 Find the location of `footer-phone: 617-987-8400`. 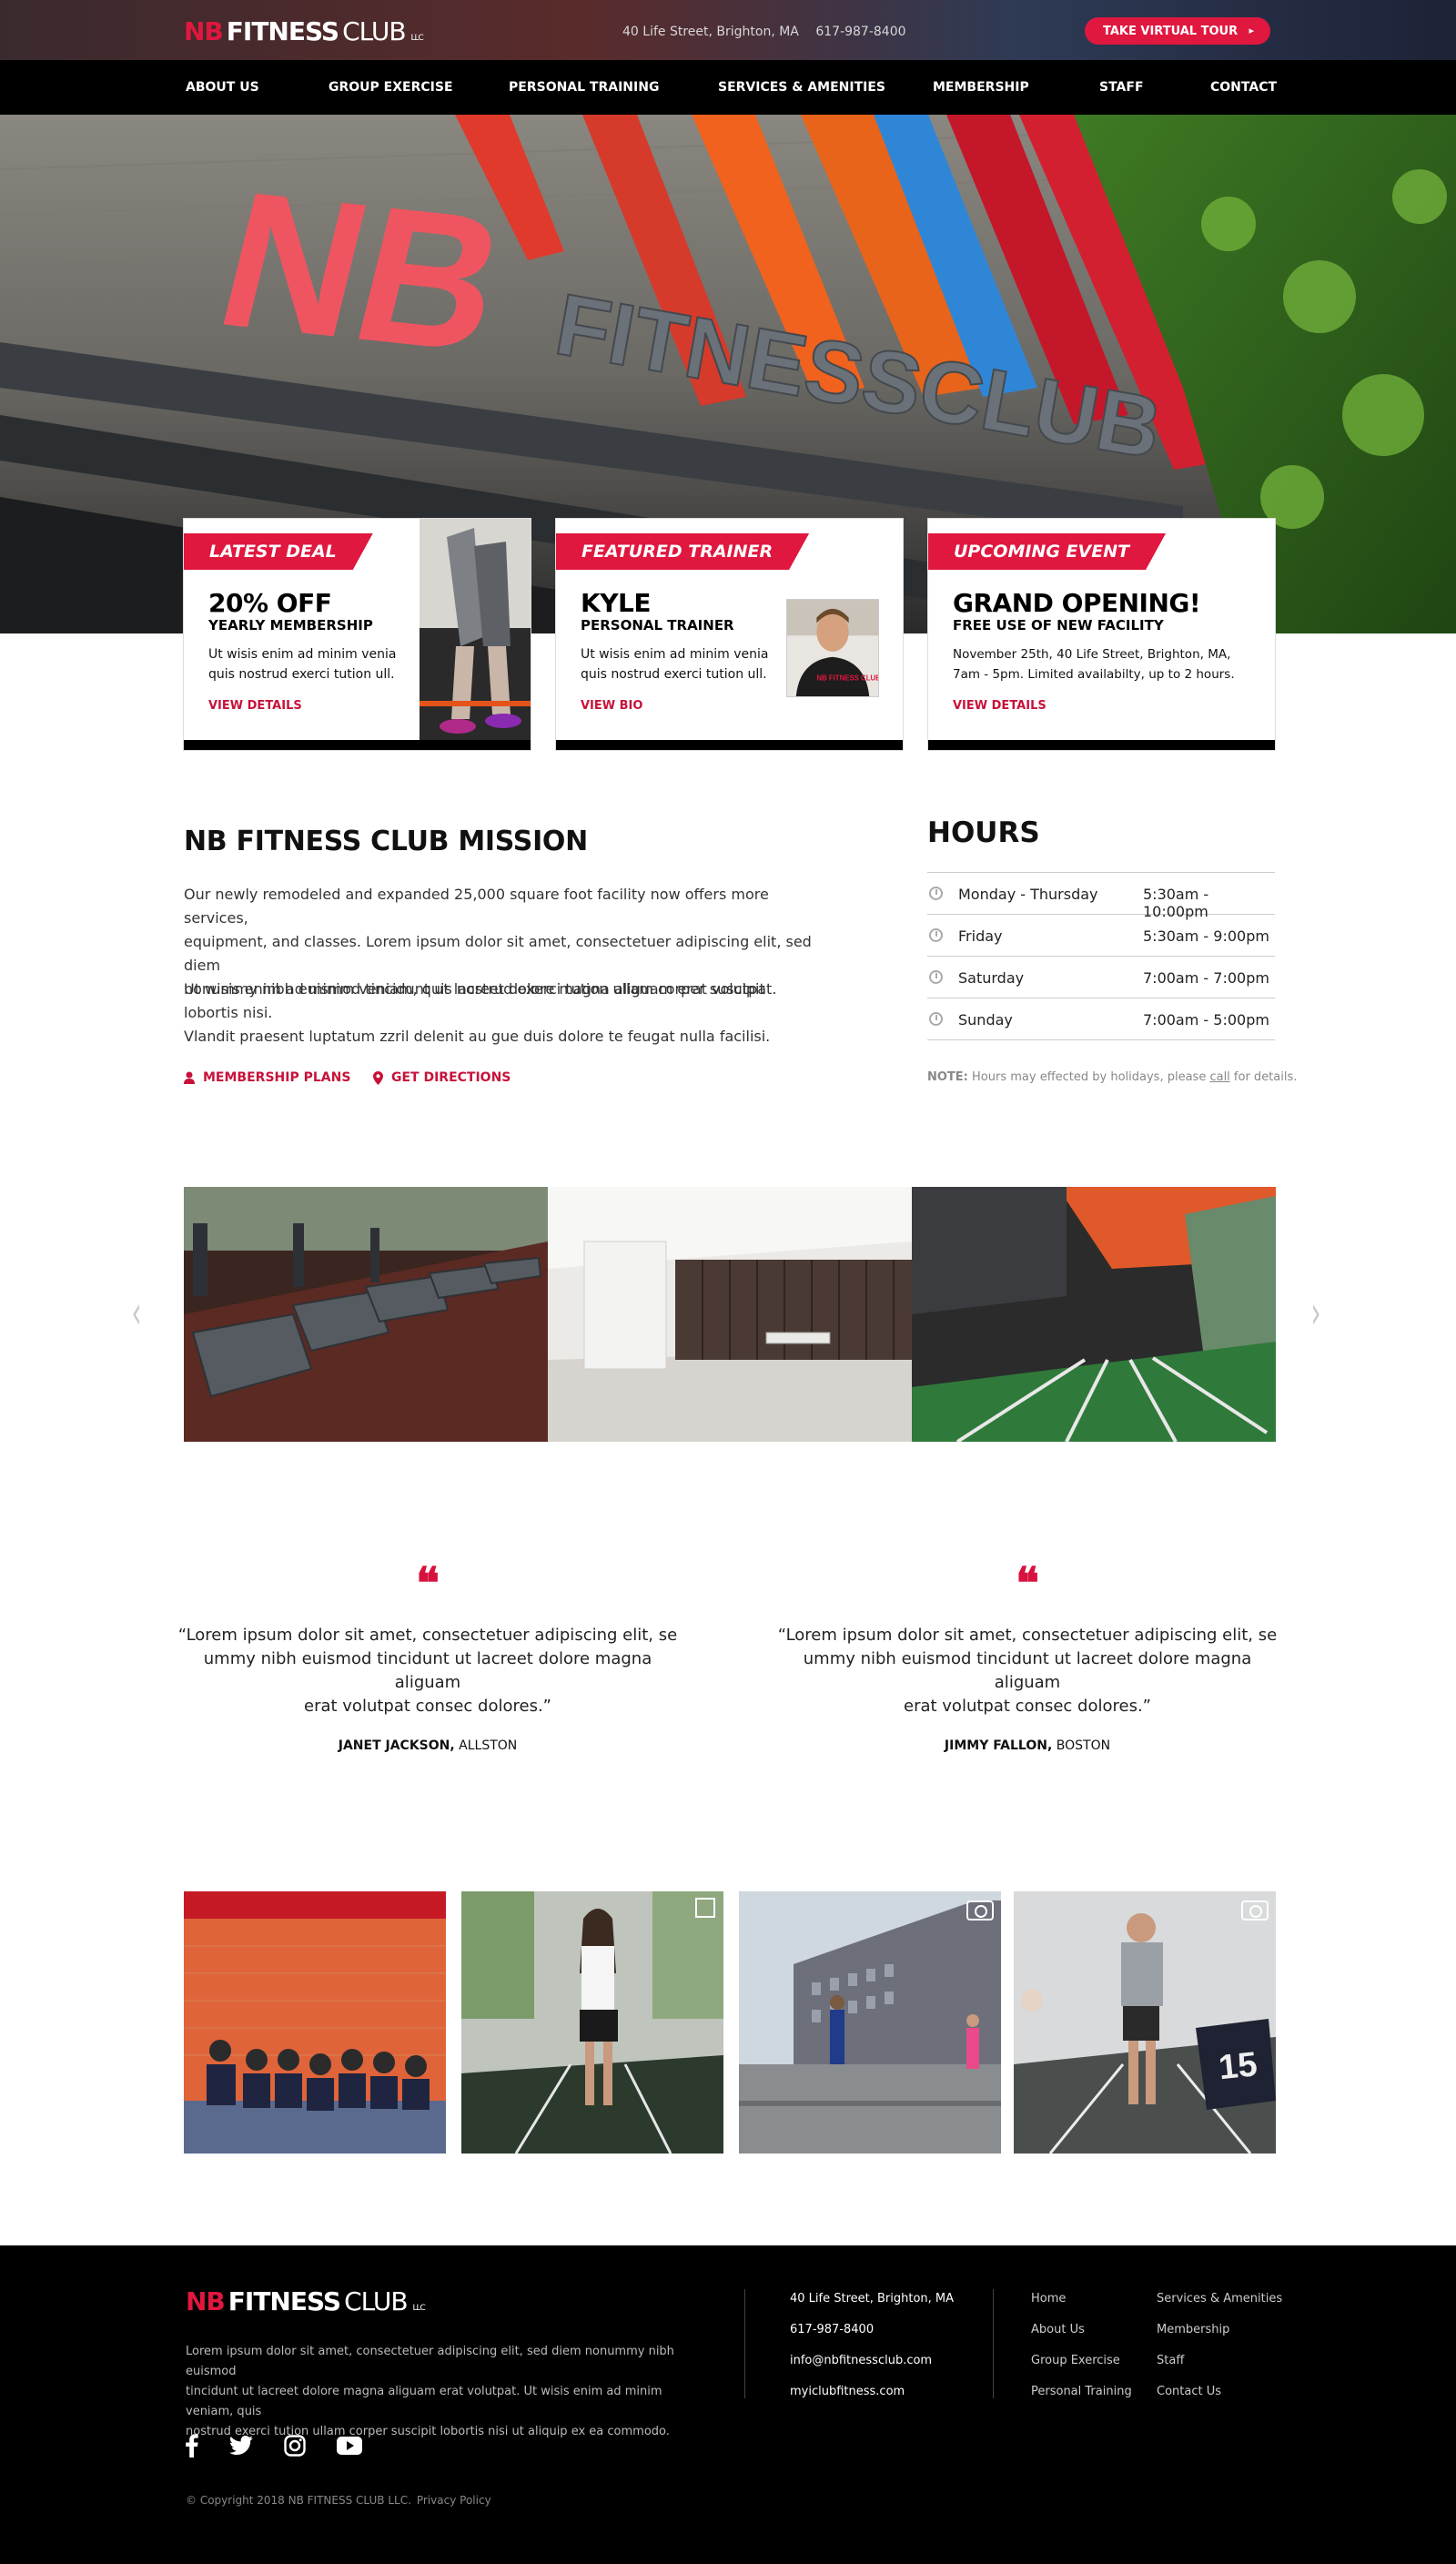

footer-phone: 617-987-8400 is located at coordinates (872, 2335).